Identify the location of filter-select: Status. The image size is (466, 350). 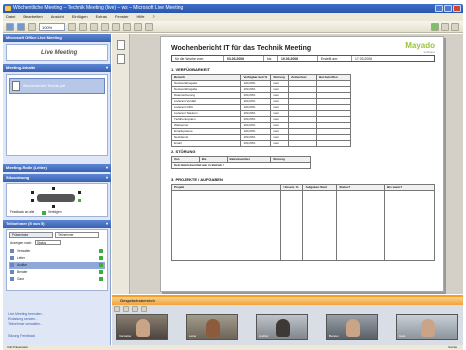
(48, 242).